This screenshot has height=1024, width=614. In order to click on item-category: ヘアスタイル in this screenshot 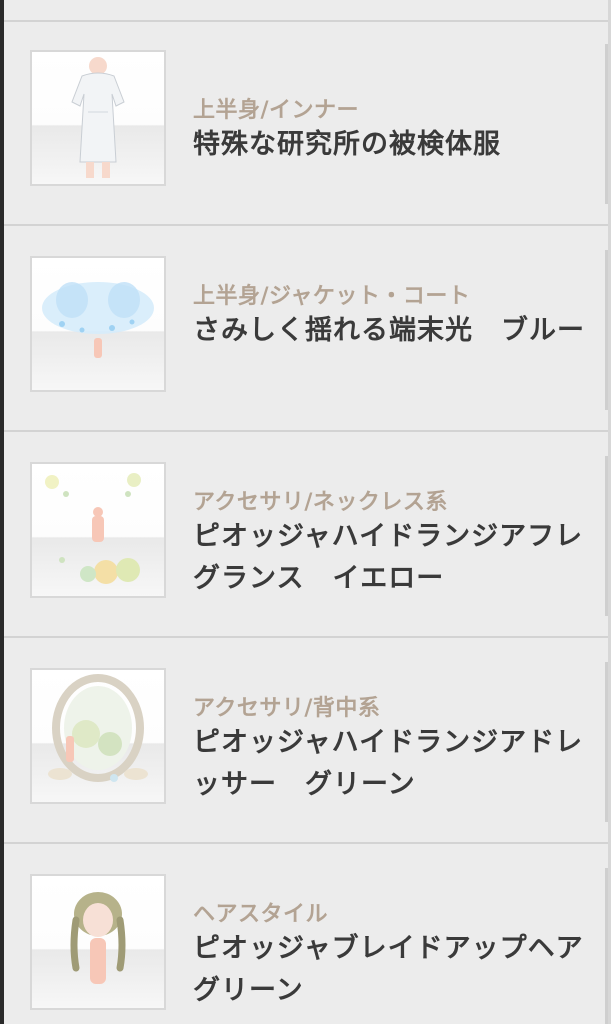, I will do `click(261, 914)`.